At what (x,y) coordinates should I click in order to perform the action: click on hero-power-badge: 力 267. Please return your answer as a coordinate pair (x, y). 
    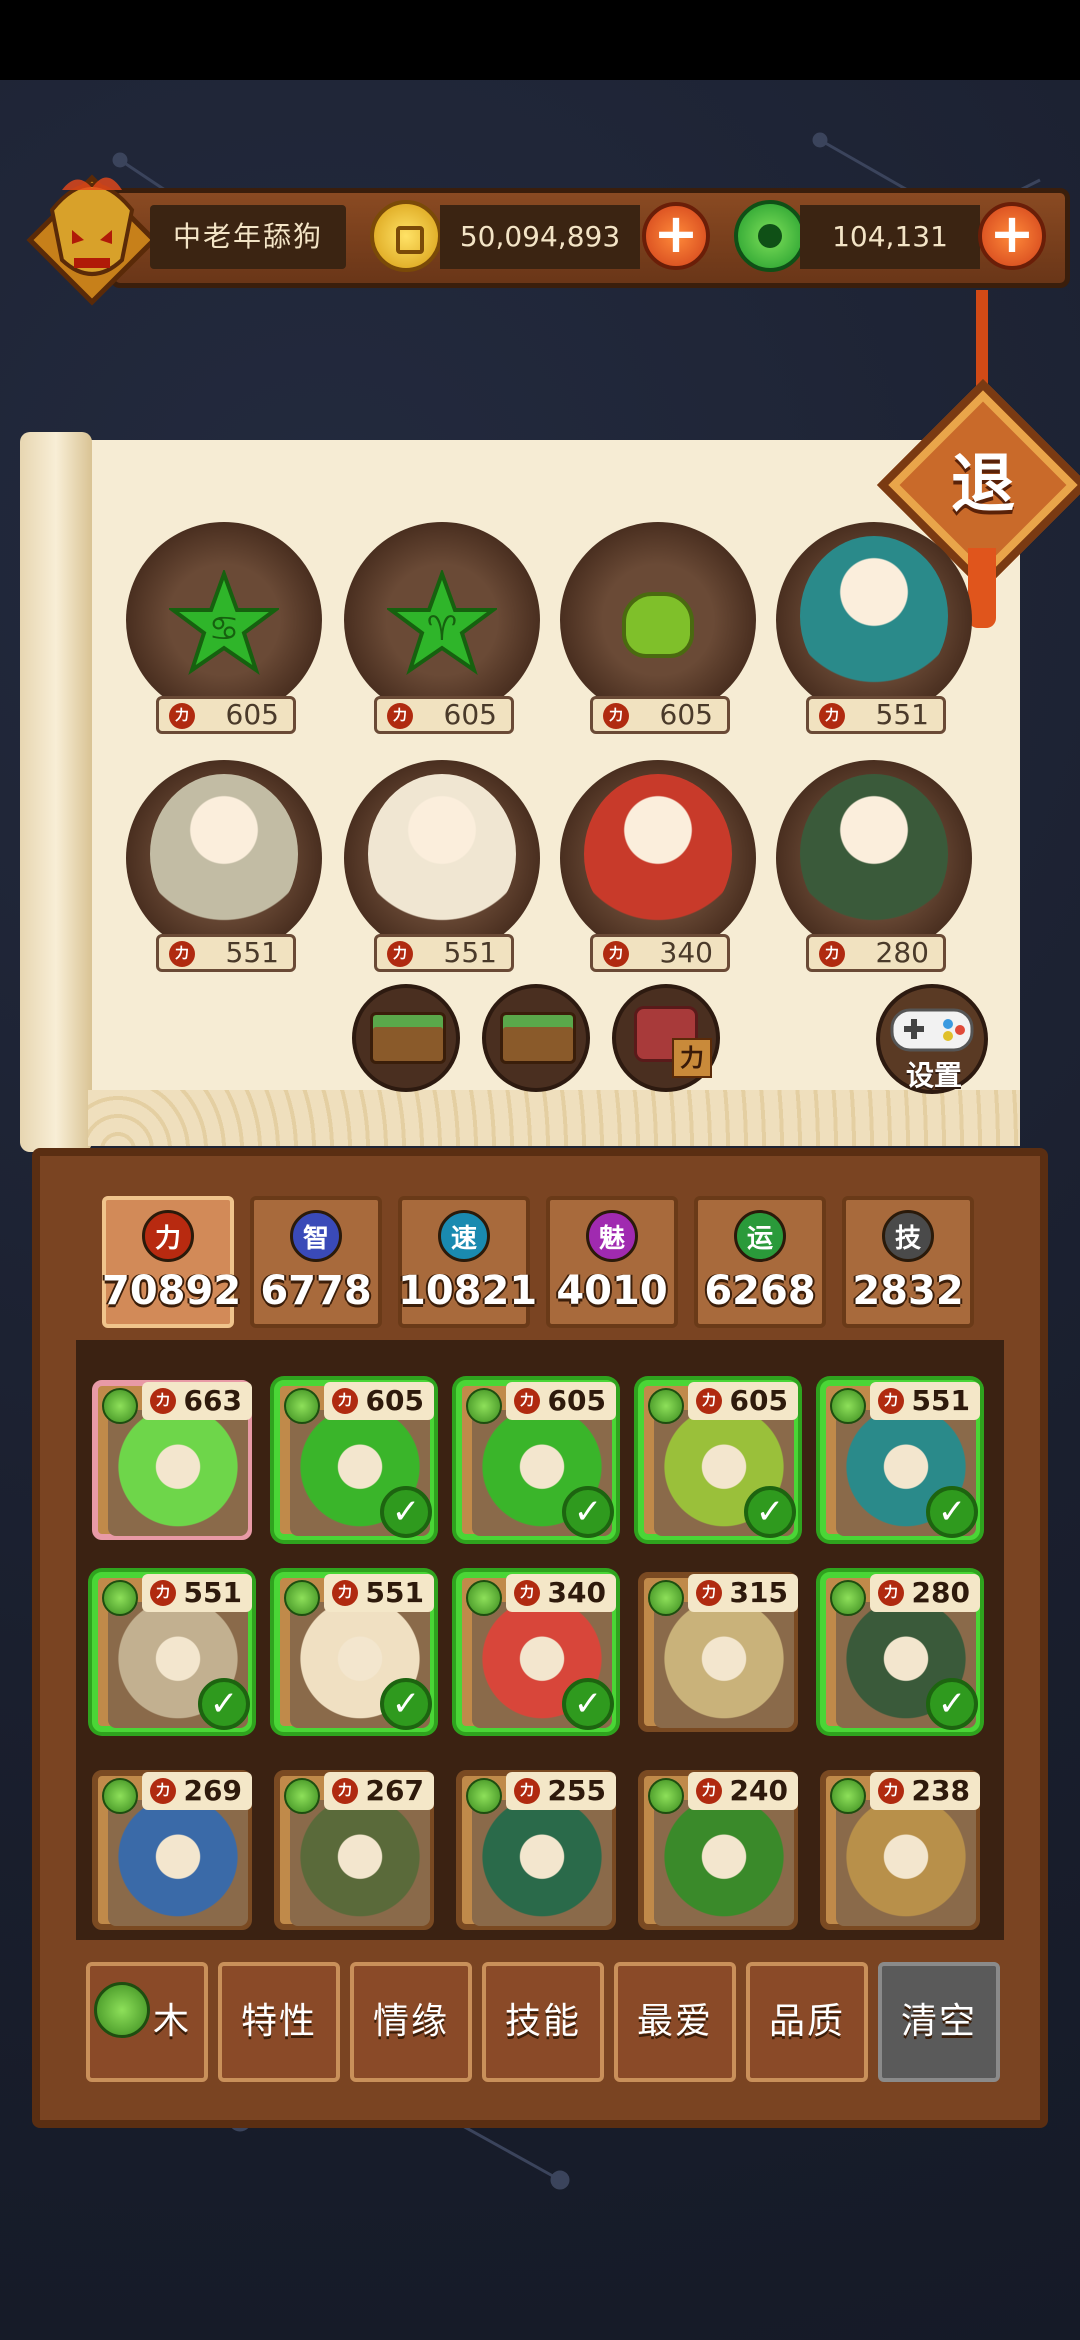
    Looking at the image, I should click on (379, 1791).